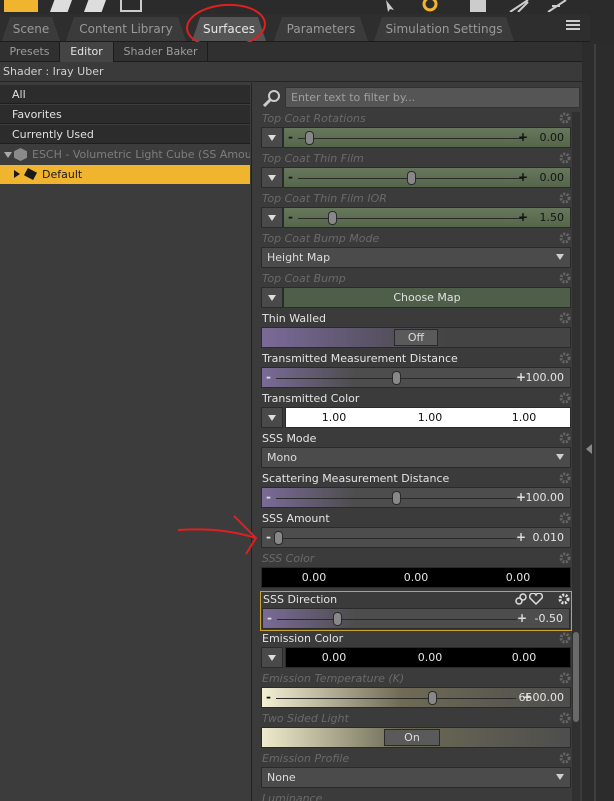 The width and height of the screenshot is (614, 801). I want to click on bump-mode-select: Height Map, so click(416, 257).